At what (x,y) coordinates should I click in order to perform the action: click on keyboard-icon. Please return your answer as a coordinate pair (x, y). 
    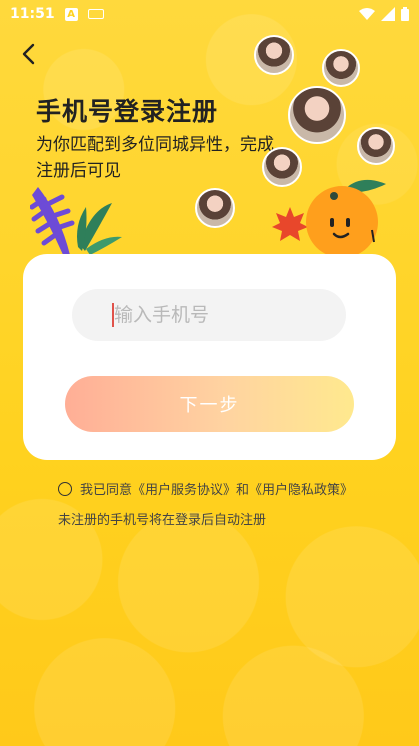
    Looking at the image, I should click on (95, 14).